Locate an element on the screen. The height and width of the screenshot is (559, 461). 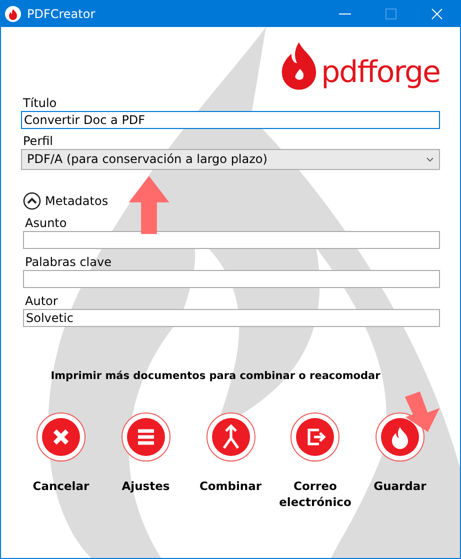
settings-button is located at coordinates (145, 437).